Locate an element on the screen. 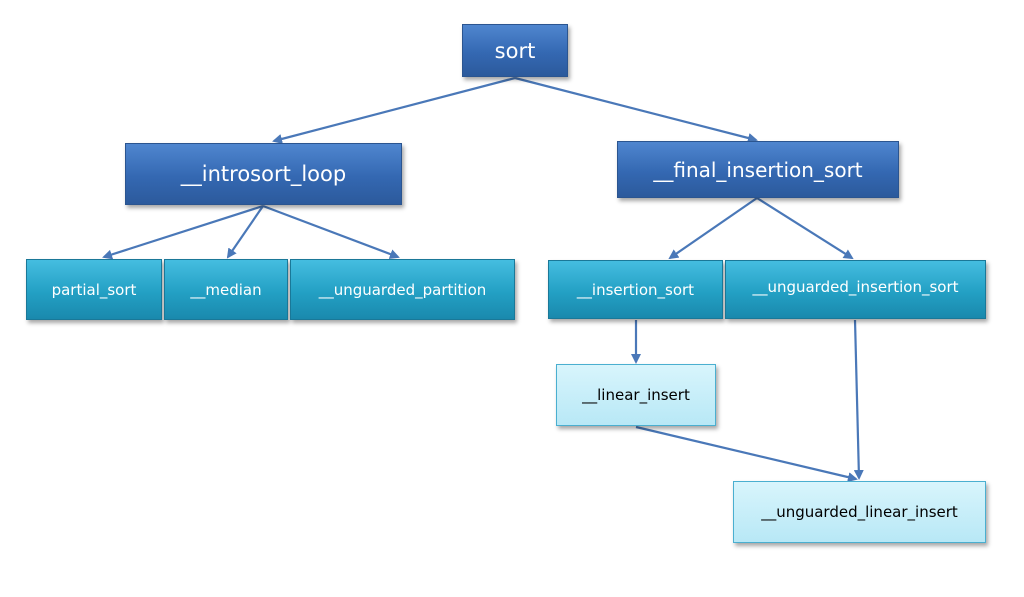 Image resolution: width=1024 pixels, height=597 pixels. node-introsort-loop: __introsort_loop is located at coordinates (263, 174).